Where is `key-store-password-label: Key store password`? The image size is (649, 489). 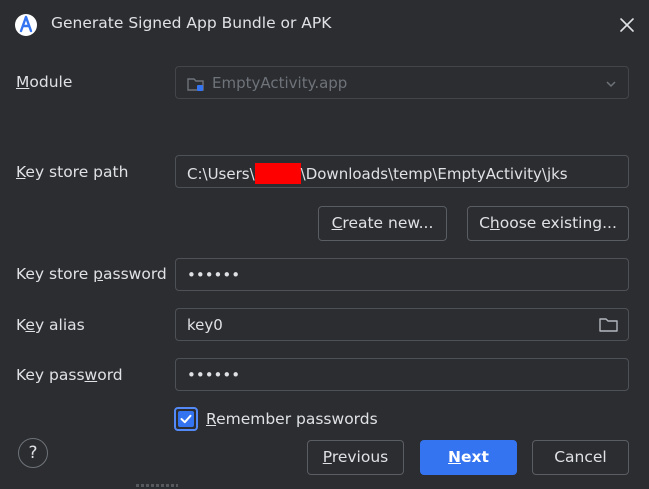 key-store-password-label: Key store password is located at coordinates (91, 274).